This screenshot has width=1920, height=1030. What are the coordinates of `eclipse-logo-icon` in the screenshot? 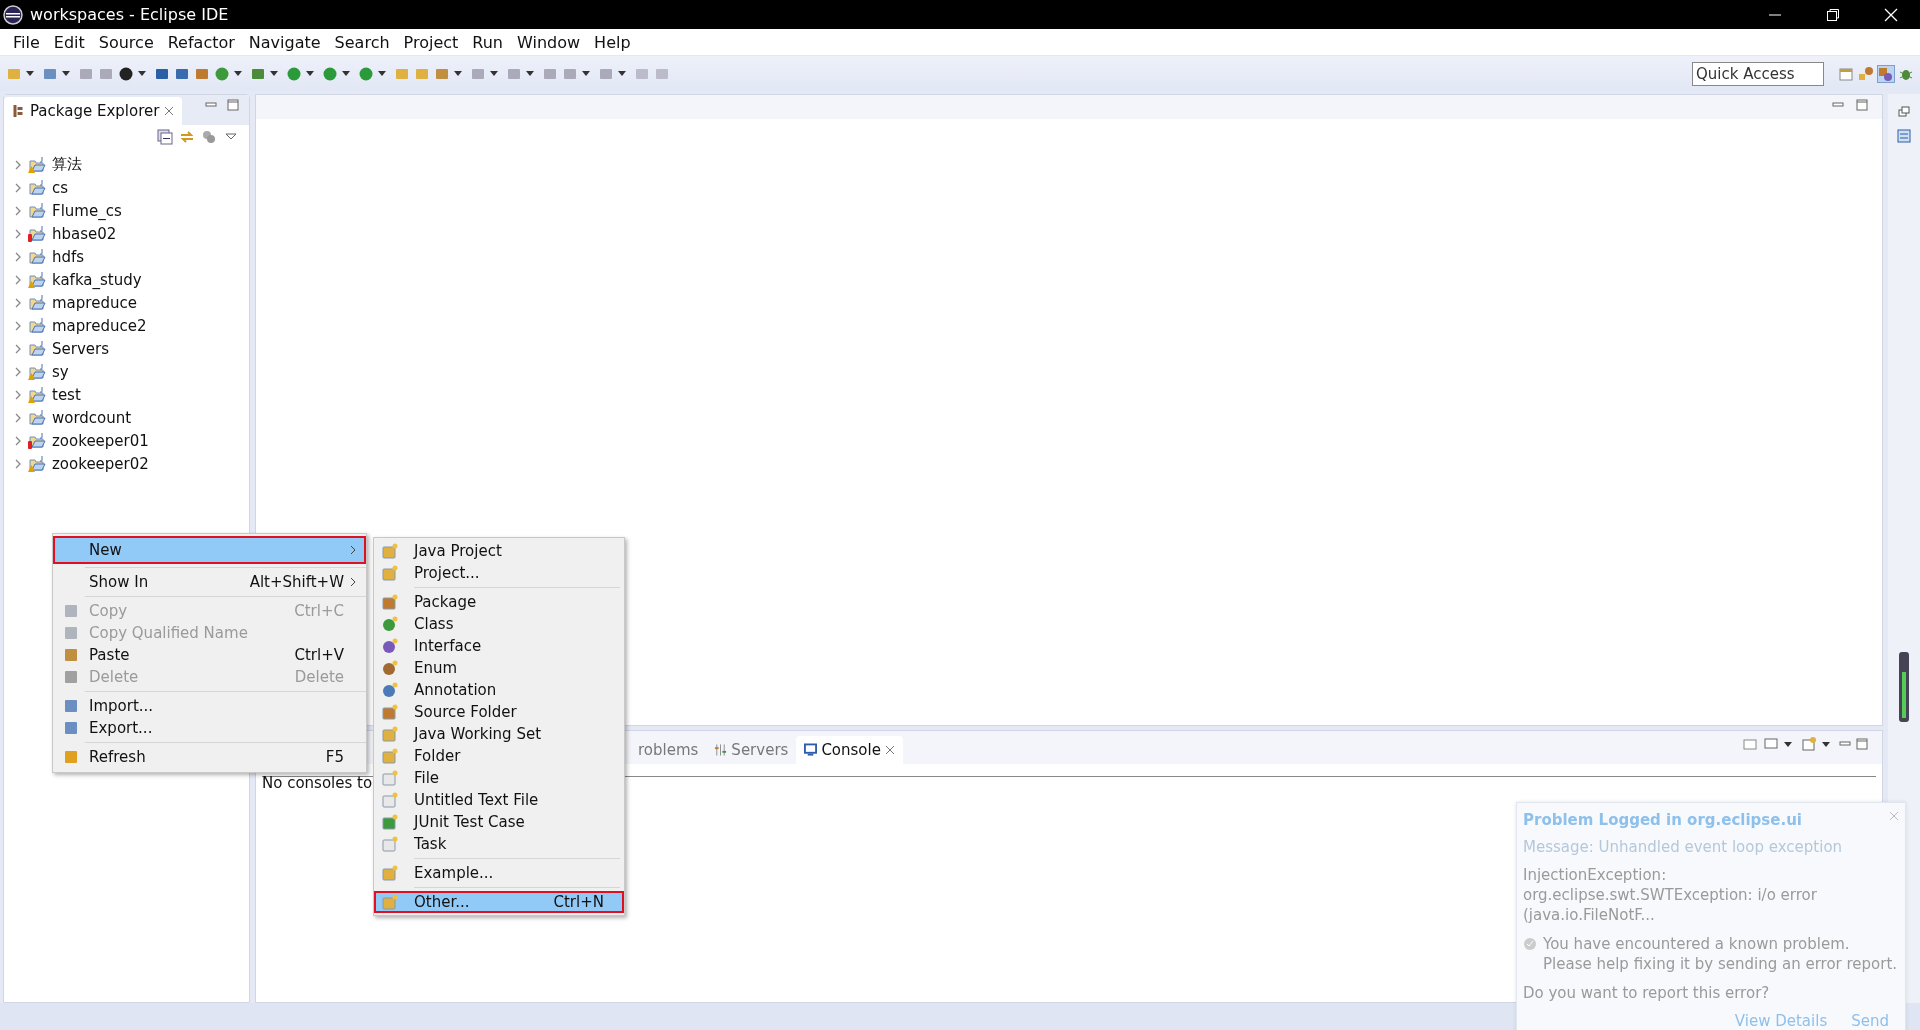 It's located at (13, 14).